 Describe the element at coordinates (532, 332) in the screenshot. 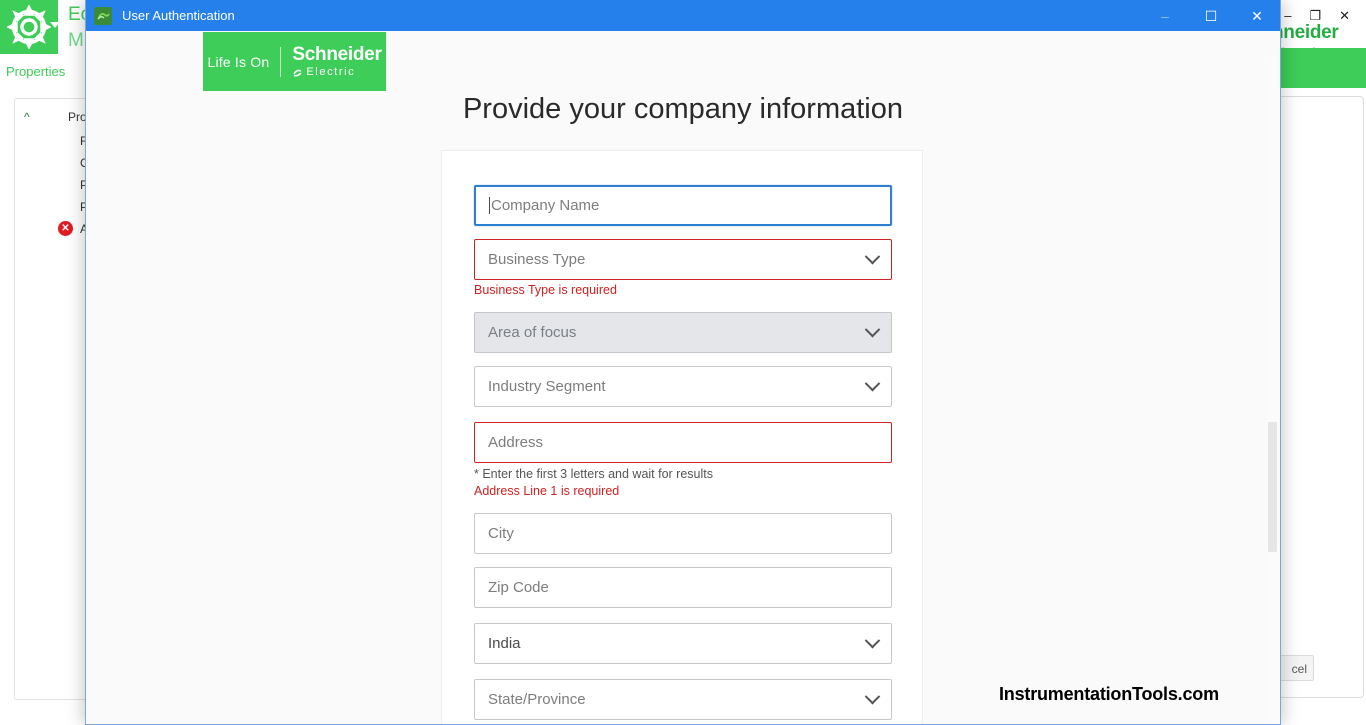

I see `area-of-focus-placeholder: Area of focus` at that location.